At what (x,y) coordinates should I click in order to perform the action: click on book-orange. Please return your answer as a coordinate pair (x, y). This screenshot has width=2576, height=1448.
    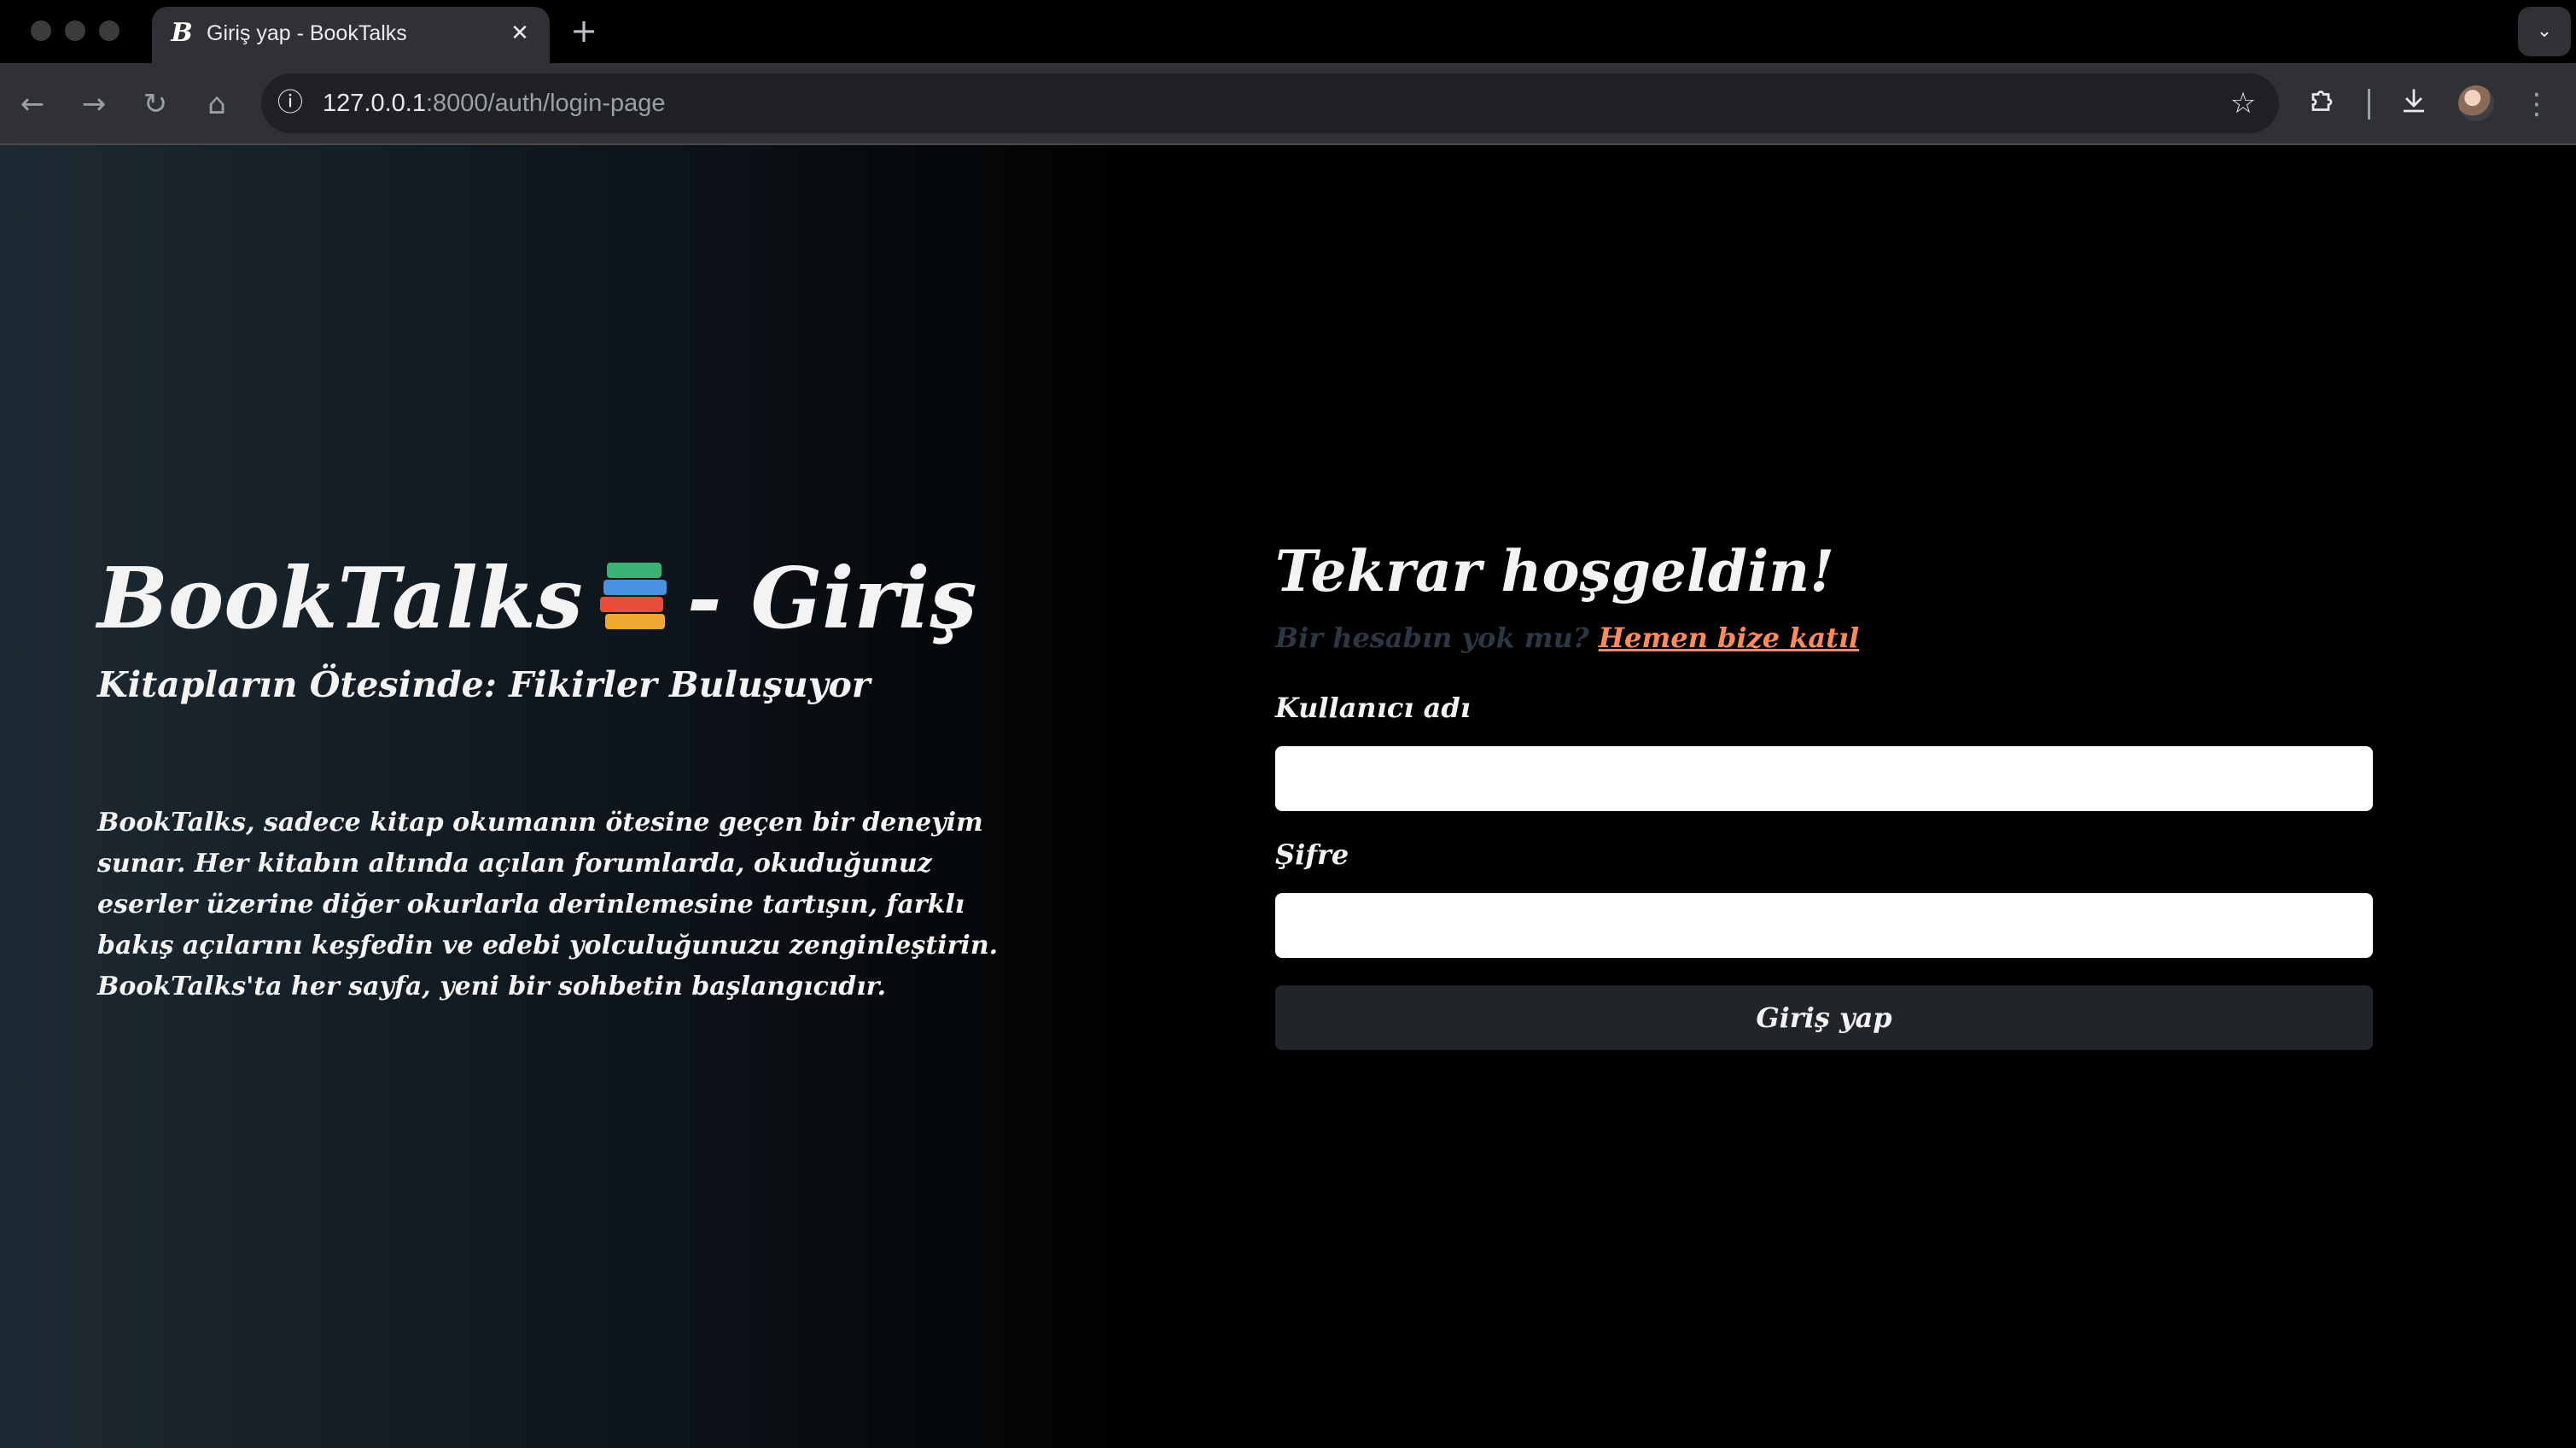
    Looking at the image, I should click on (634, 621).